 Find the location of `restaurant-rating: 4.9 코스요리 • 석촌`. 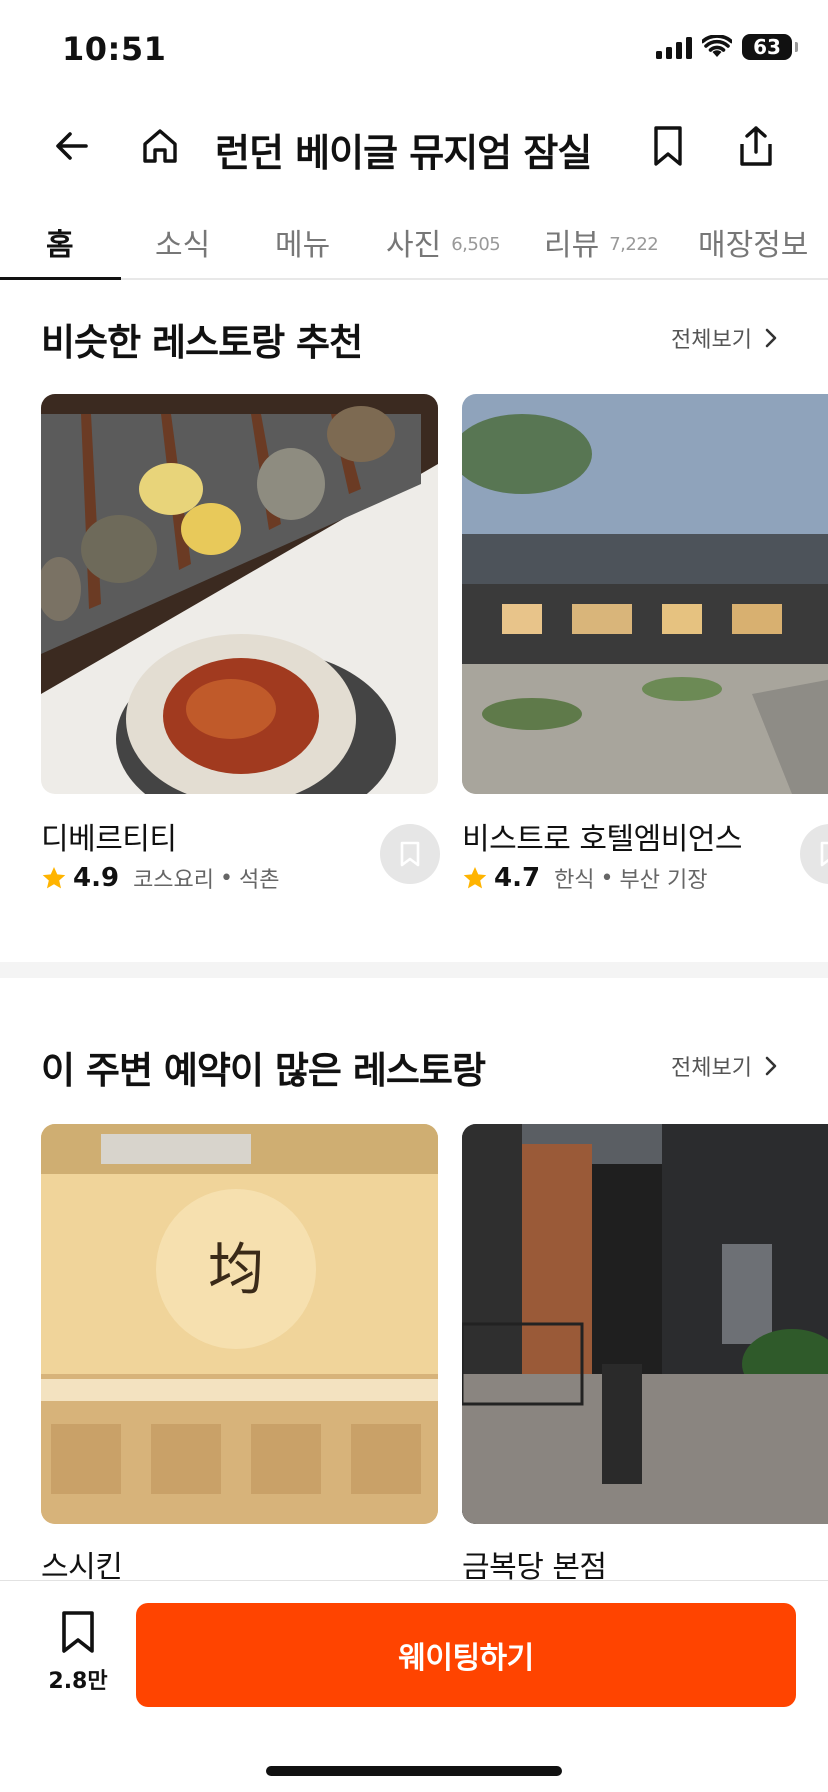

restaurant-rating: 4.9 코스요리 • 석촌 is located at coordinates (160, 878).